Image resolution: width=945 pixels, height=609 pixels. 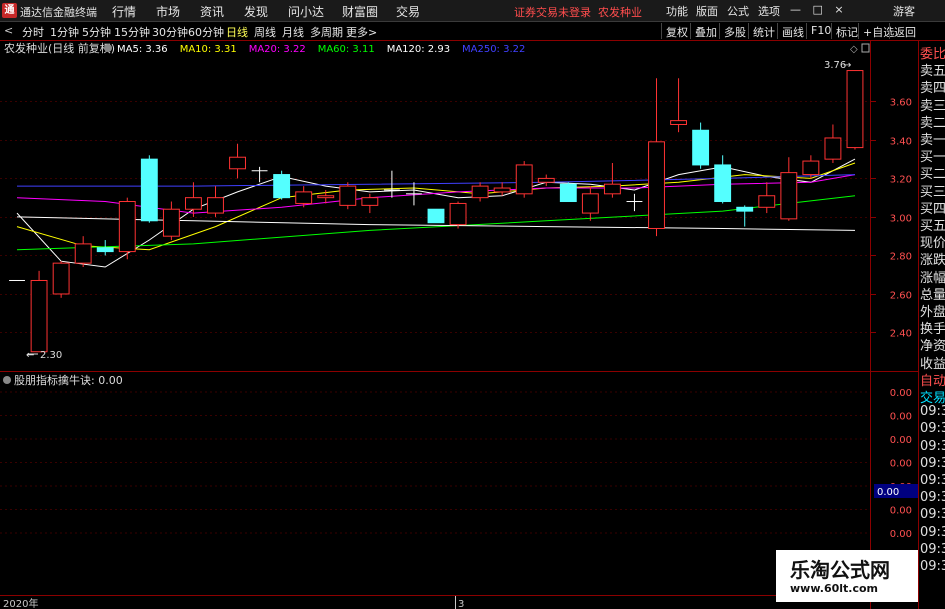 What do you see at coordinates (901, 257) in the screenshot?
I see `y-tick-label-4: 2.80` at bounding box center [901, 257].